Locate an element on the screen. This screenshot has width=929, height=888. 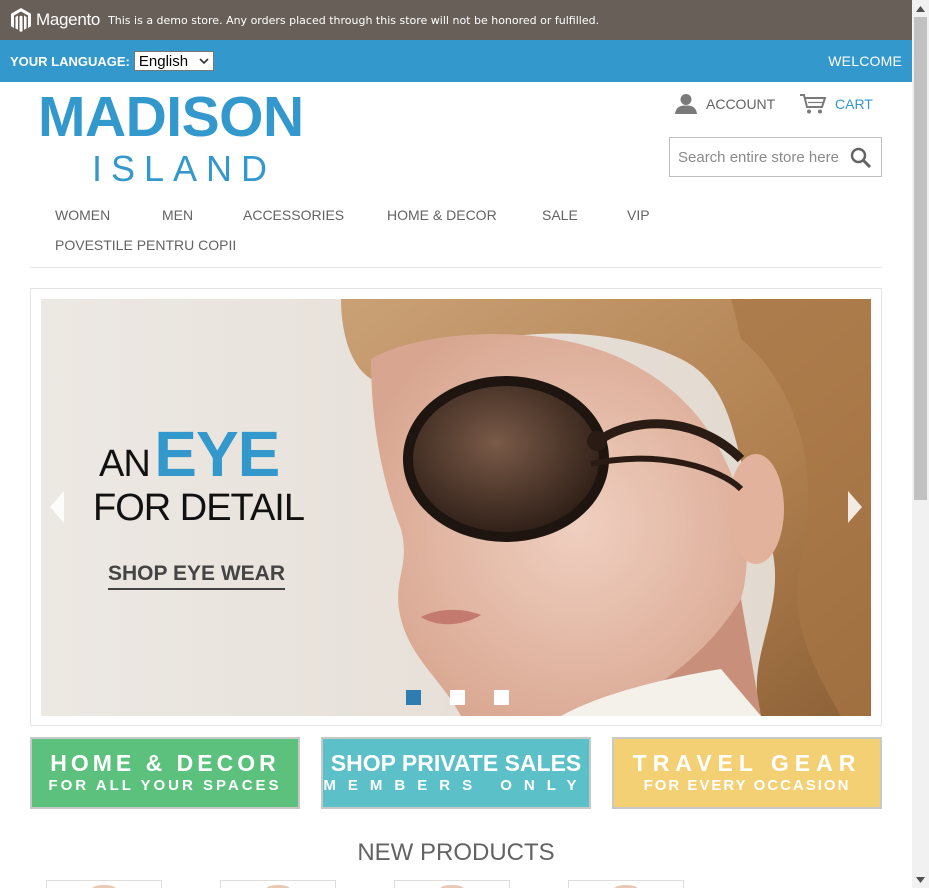
vertical-scrollbar is located at coordinates (920, 444).